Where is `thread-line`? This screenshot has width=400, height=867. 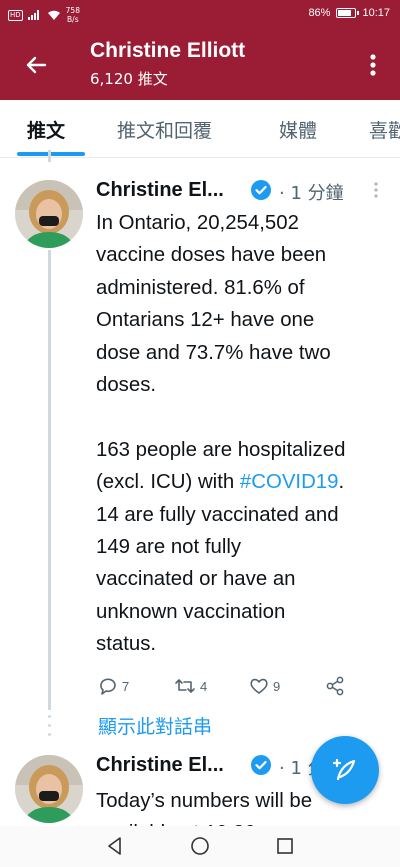
thread-line is located at coordinates (49, 480).